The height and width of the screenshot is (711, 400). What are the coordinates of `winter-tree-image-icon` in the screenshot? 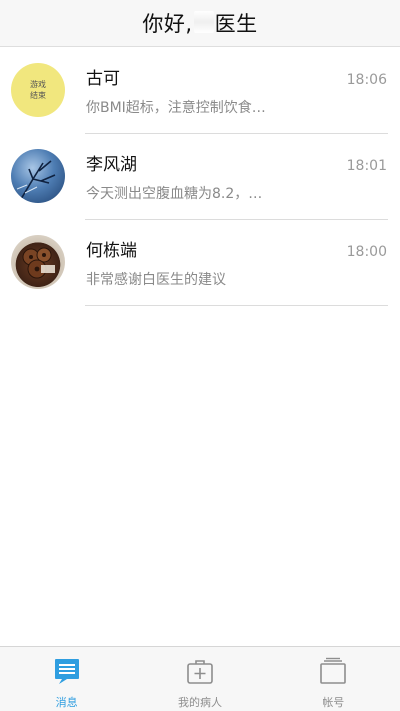 It's located at (36, 180).